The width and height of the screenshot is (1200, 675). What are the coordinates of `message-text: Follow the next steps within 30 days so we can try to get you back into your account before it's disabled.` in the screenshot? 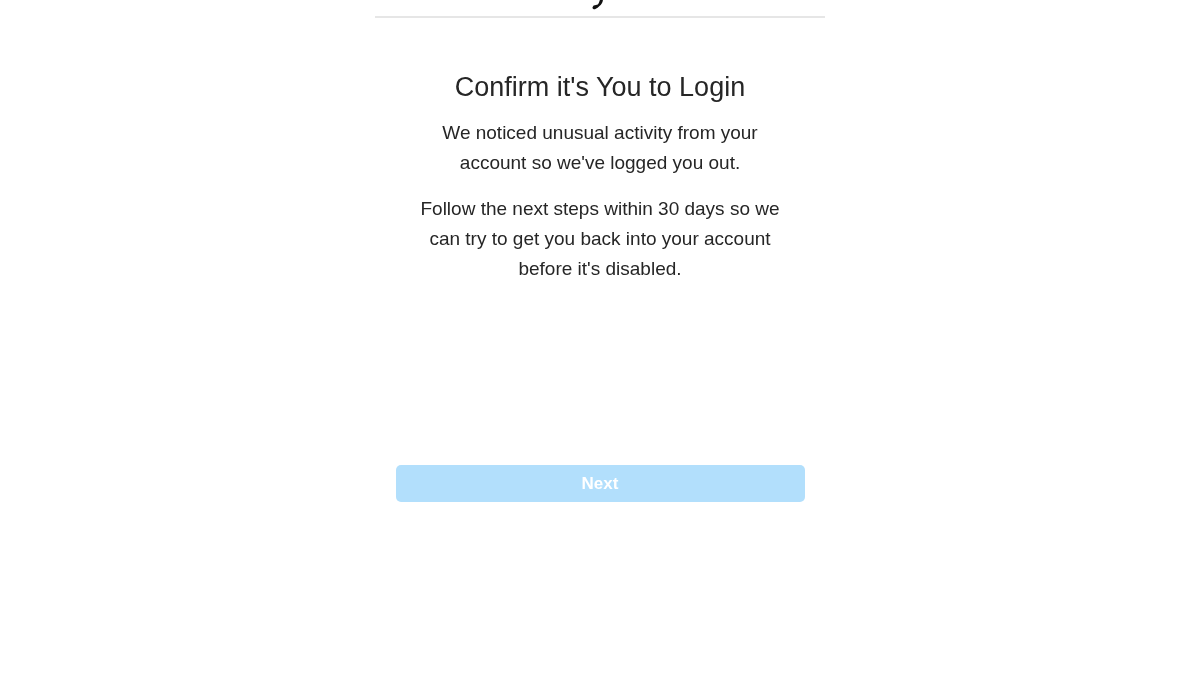 It's located at (600, 239).